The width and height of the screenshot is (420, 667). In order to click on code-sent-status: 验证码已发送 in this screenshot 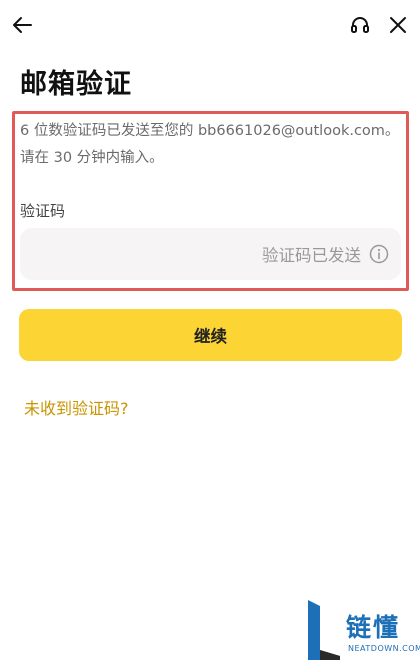, I will do `click(311, 255)`.